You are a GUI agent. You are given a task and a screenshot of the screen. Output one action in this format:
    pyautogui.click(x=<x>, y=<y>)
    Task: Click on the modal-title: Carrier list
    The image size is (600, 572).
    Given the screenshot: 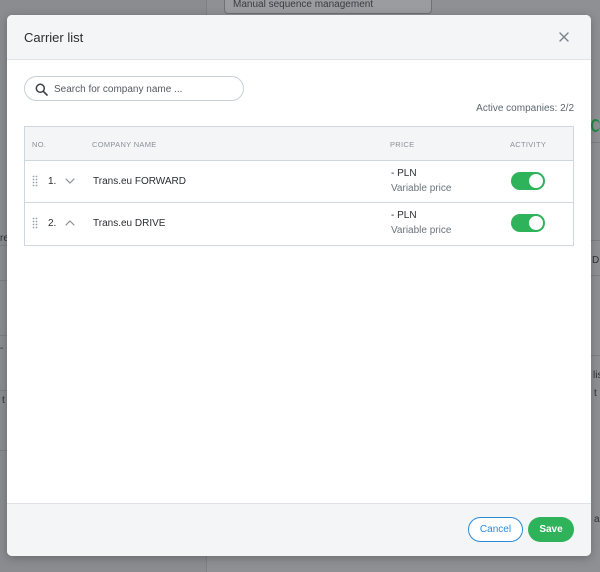 What is the action you would take?
    pyautogui.click(x=54, y=37)
    